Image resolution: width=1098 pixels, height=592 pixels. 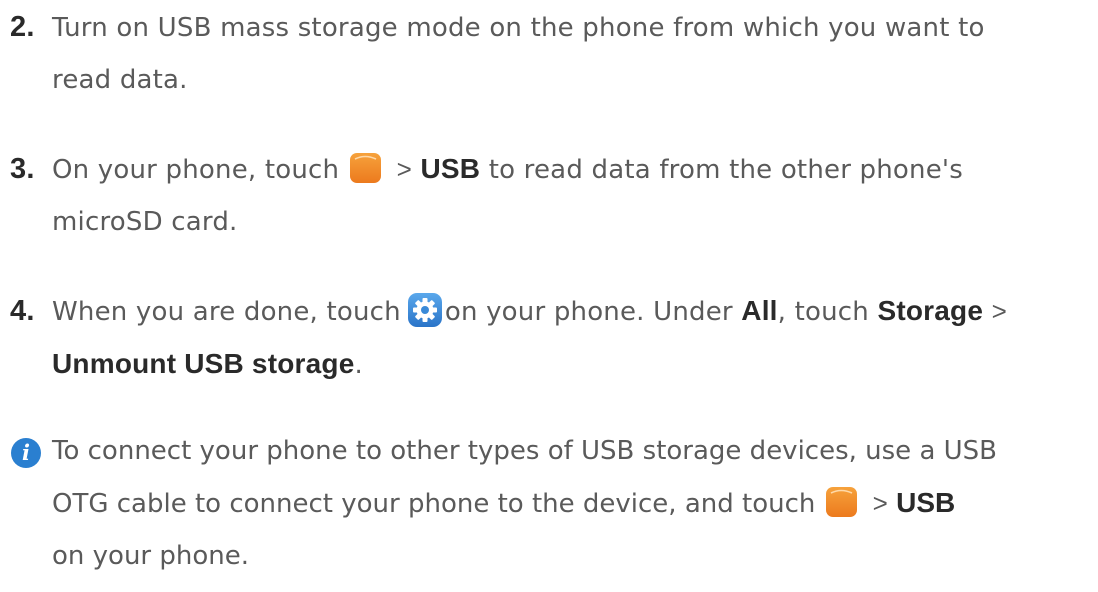 What do you see at coordinates (203, 363) in the screenshot?
I see `unmount-usb-storage-label: Unmount USB storage` at bounding box center [203, 363].